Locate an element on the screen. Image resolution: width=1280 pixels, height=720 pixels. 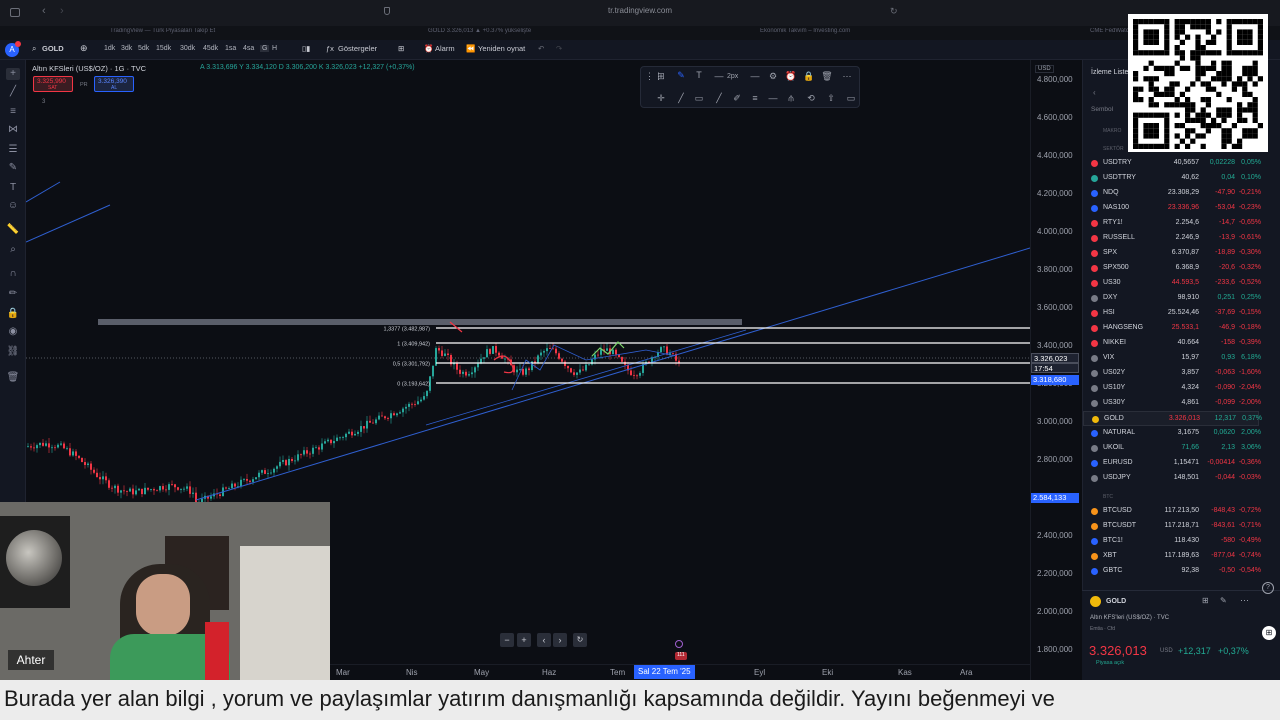
watchlist-row: NDQ 23.308,29 -47,90 -0,21% is located at coordinates (1172, 193).